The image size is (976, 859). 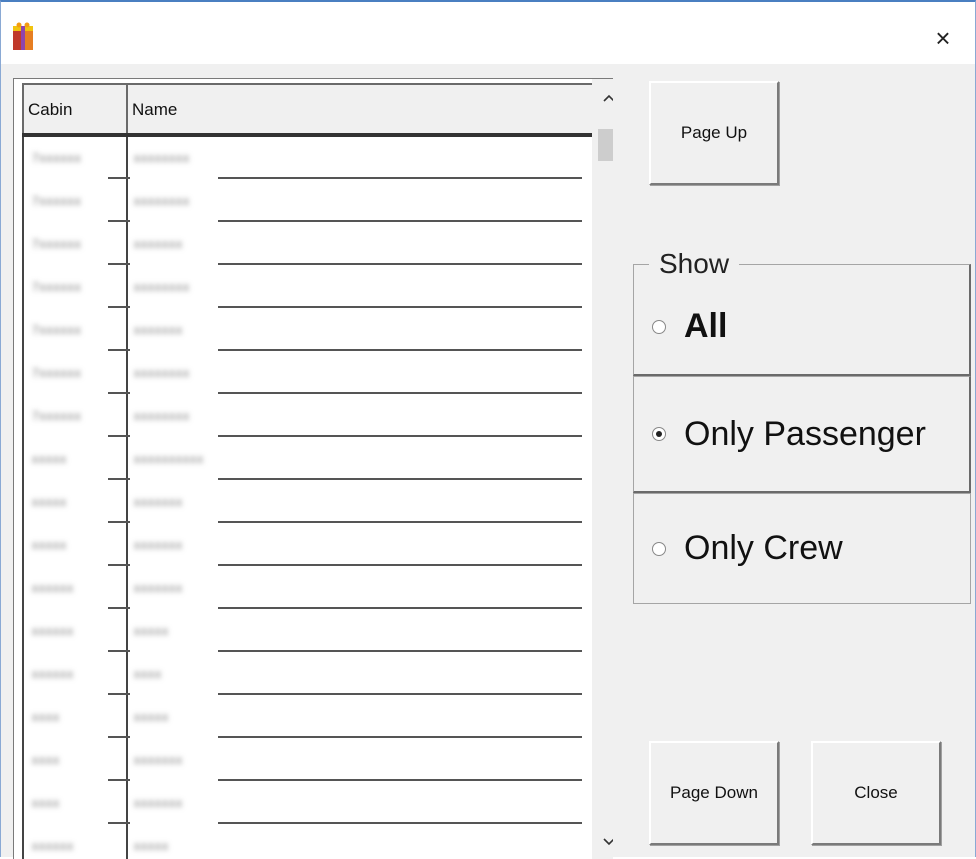 What do you see at coordinates (23, 36) in the screenshot?
I see `app-icon` at bounding box center [23, 36].